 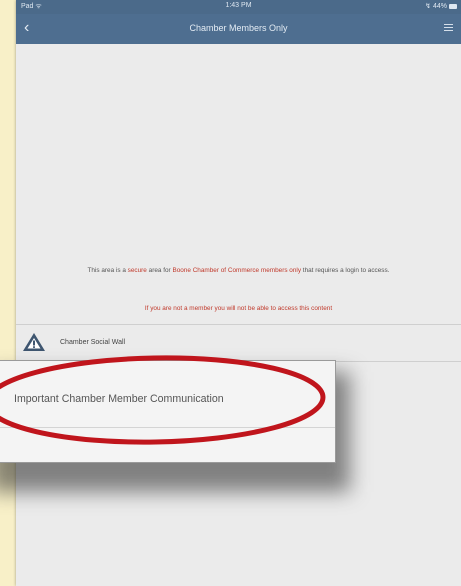 I want to click on warning-triangle-icon, so click(x=34, y=342).